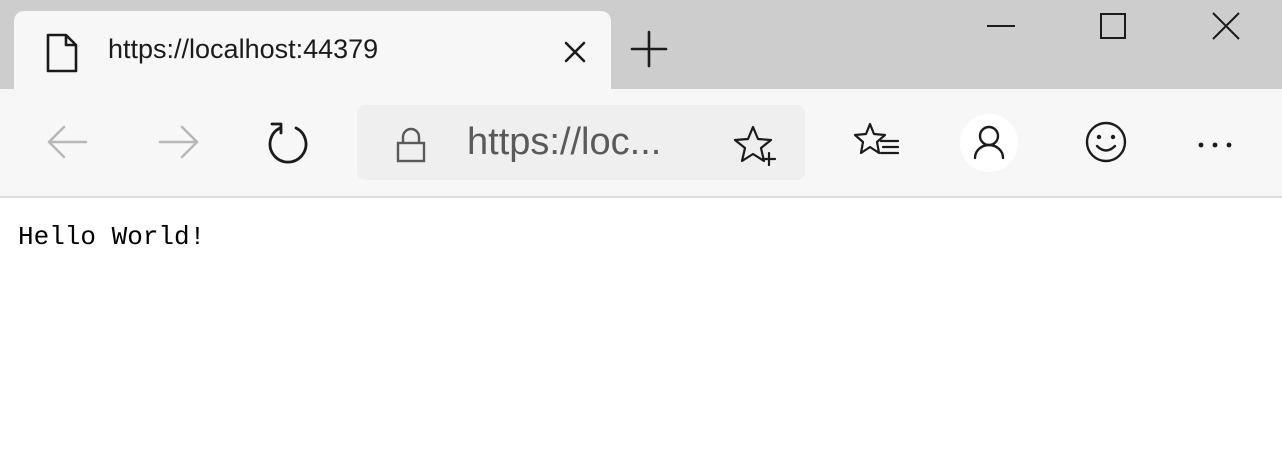 The height and width of the screenshot is (450, 1282). I want to click on page-icon, so click(62, 53).